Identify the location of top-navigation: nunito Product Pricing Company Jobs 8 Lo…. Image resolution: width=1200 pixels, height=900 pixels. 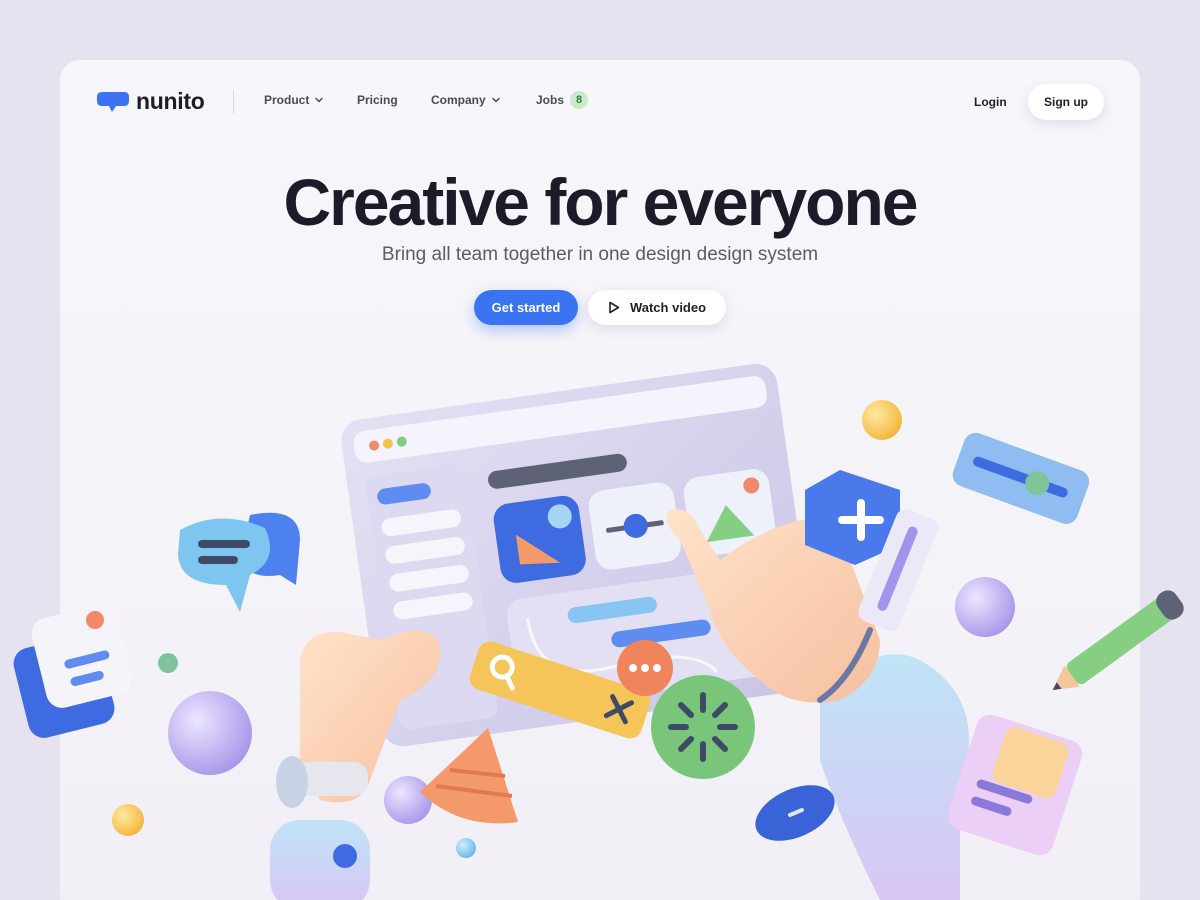
(600, 102).